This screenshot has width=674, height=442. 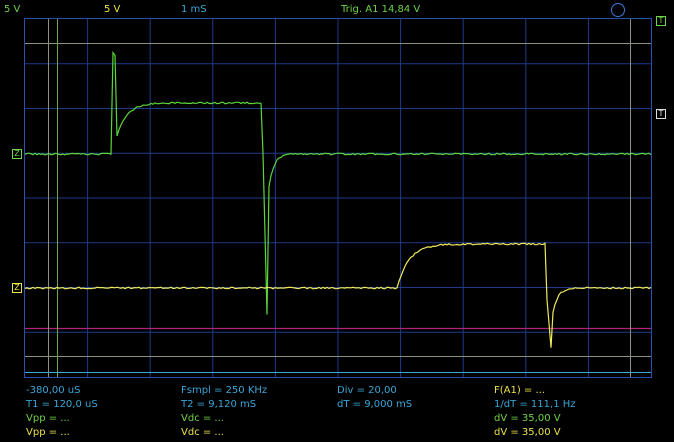 I want to click on t1-readout: T1 = 120,0 uS, so click(x=62, y=405).